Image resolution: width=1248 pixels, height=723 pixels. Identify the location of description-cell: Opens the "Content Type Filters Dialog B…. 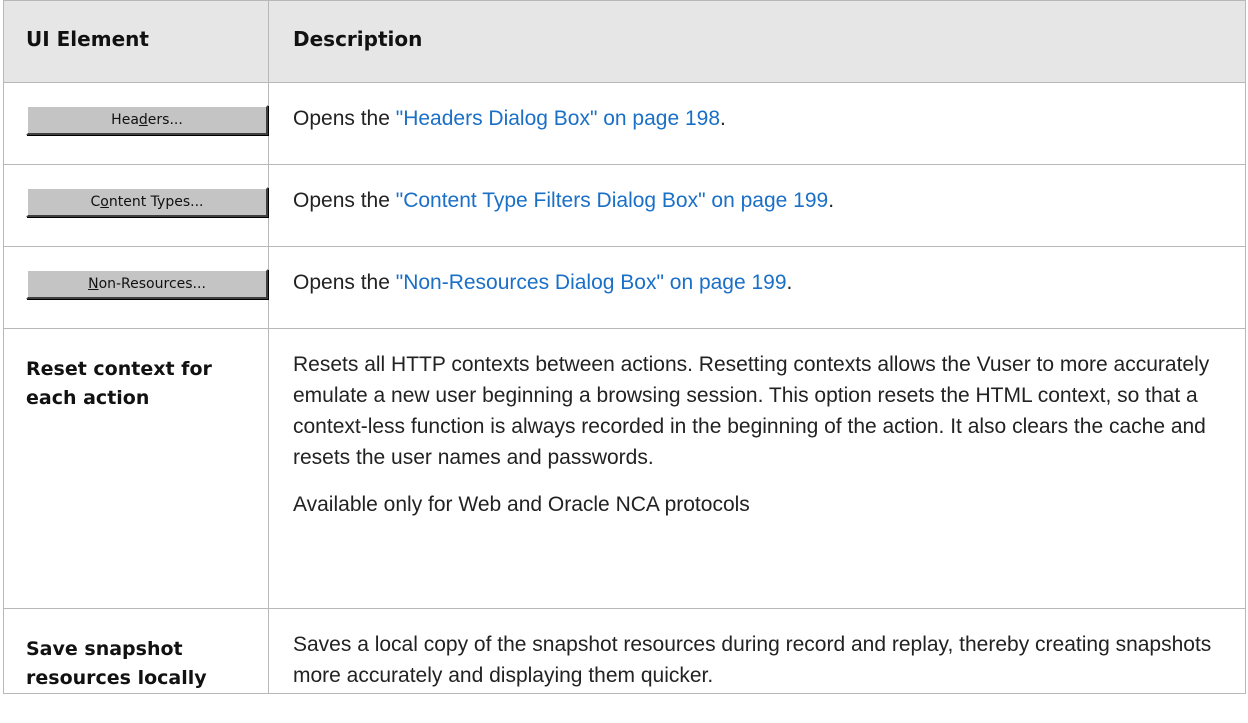
(757, 205).